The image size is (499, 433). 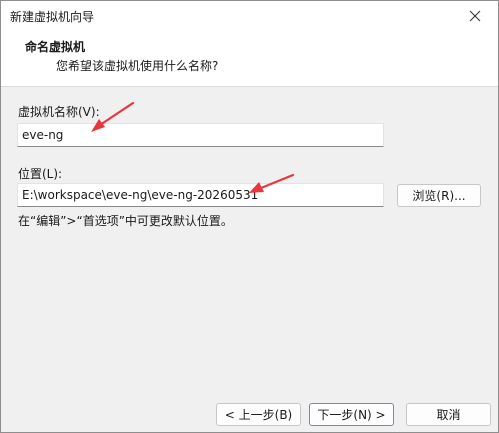 What do you see at coordinates (351, 414) in the screenshot?
I see `next-button: 下一步(N) >` at bounding box center [351, 414].